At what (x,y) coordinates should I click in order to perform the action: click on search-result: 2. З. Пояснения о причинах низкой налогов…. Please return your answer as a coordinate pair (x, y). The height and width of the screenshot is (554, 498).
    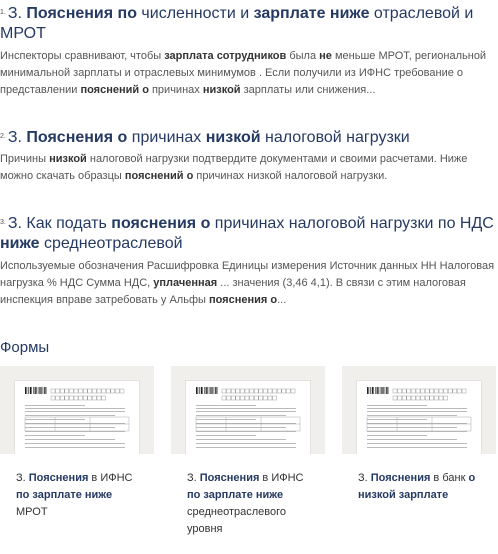
    Looking at the image, I should click on (249, 156).